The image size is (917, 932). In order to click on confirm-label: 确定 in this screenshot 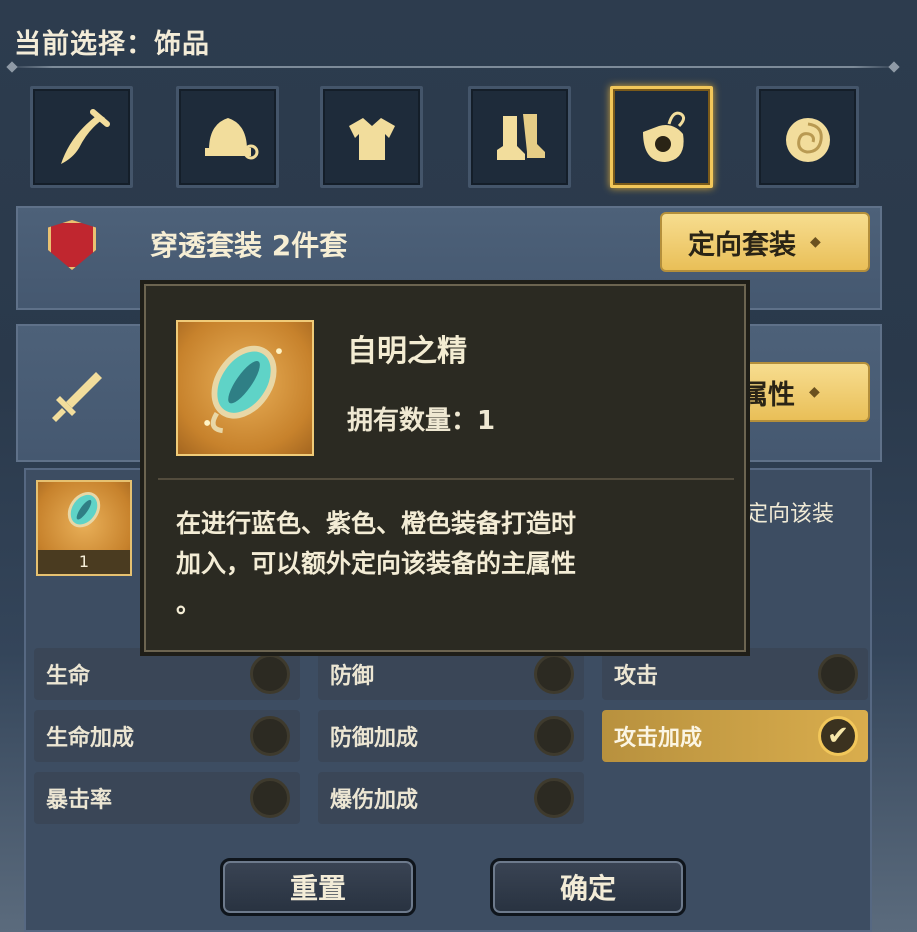, I will do `click(587, 888)`.